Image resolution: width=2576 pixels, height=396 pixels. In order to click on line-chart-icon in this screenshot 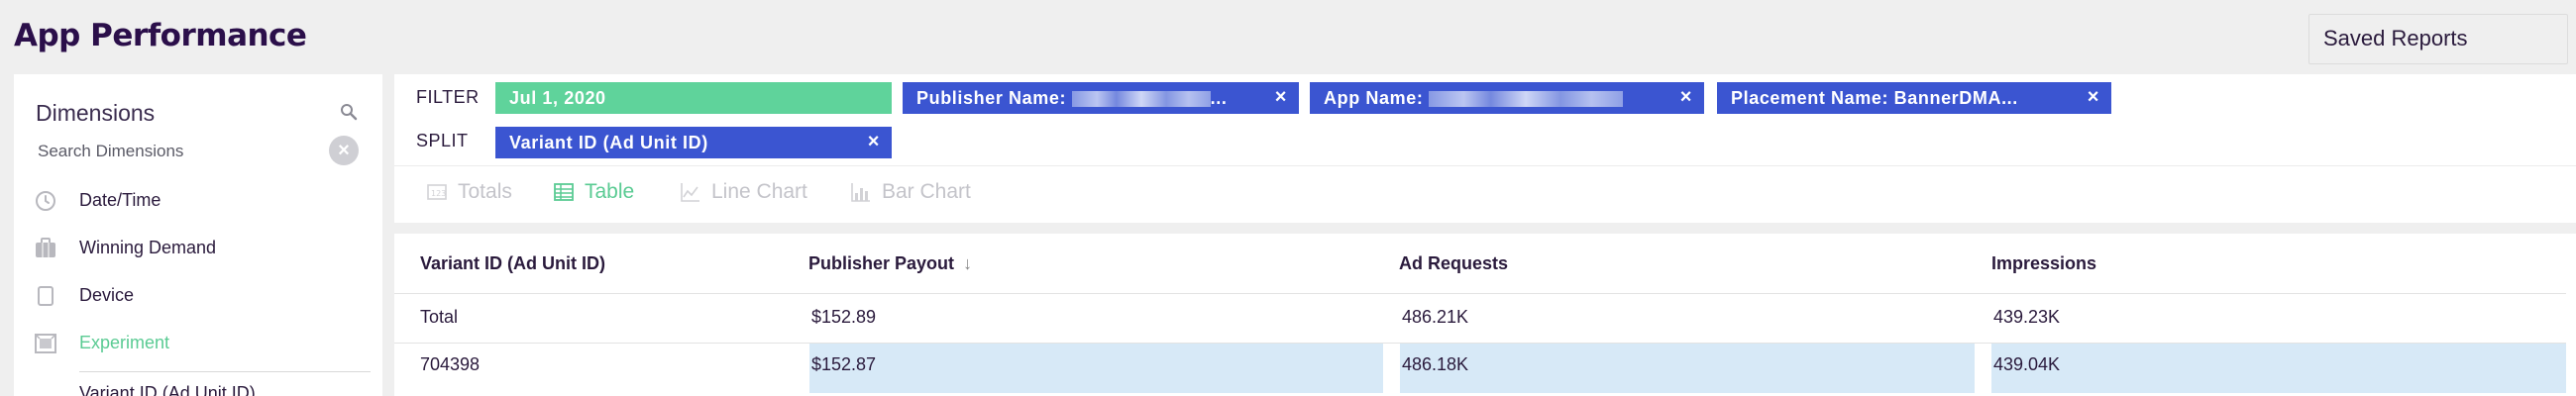, I will do `click(690, 192)`.